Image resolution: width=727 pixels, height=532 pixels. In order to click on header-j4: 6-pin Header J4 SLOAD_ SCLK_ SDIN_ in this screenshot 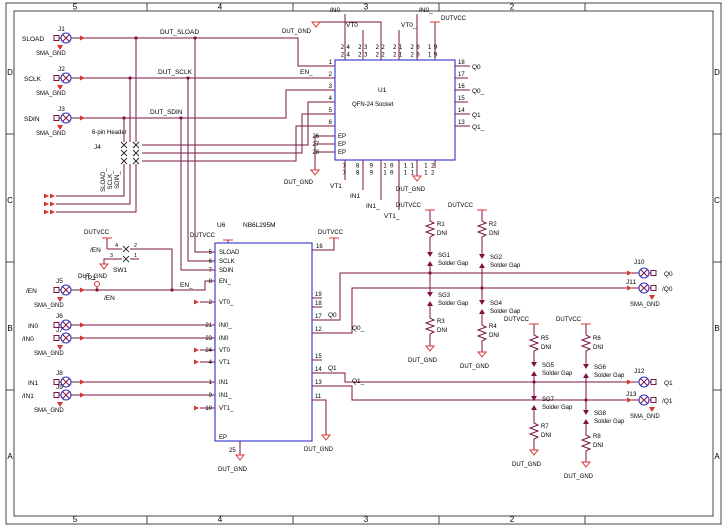, I will do `click(116, 161)`.